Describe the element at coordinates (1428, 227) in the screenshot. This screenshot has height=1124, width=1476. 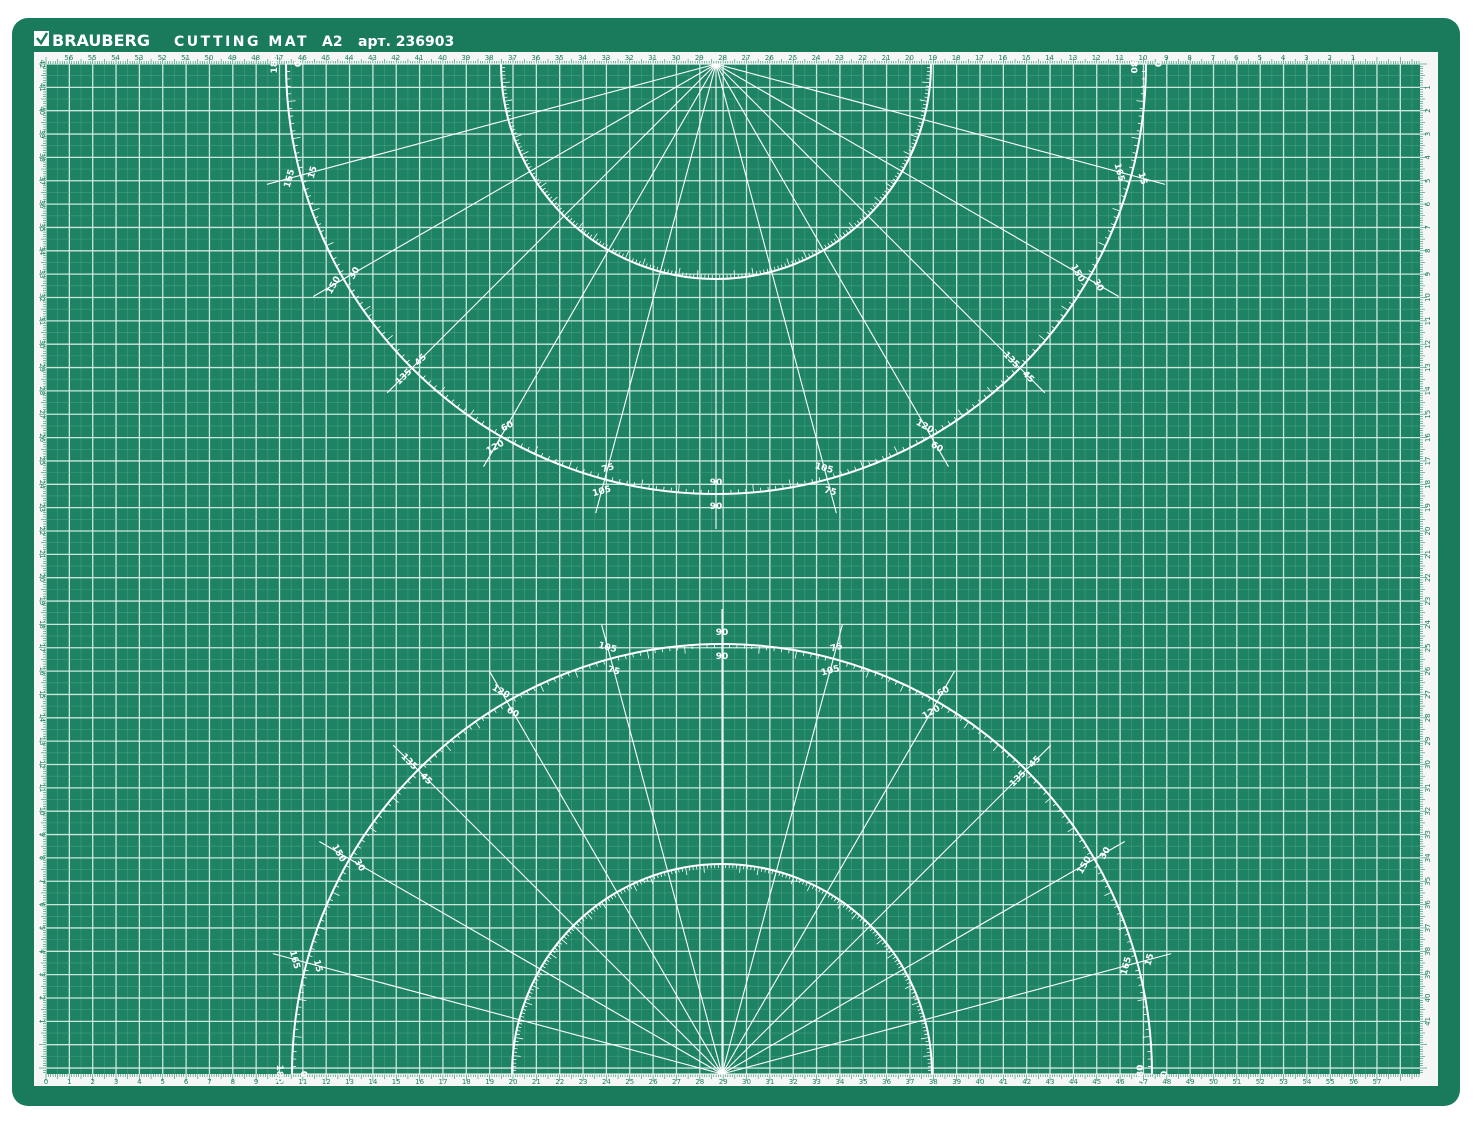
I see `ruler-label-right: 7` at that location.